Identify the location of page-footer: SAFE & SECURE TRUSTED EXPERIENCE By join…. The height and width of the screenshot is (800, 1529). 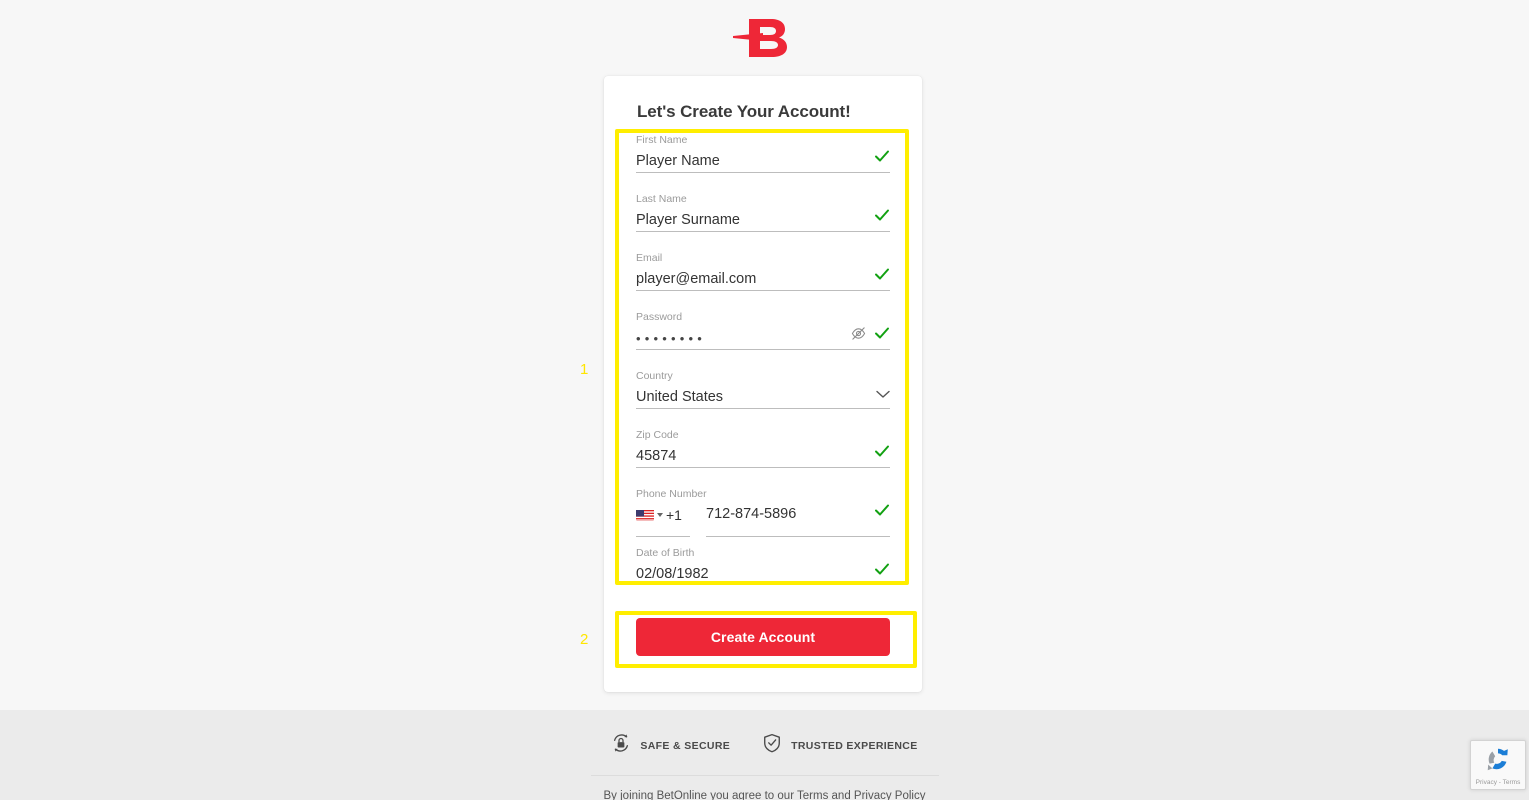
(764, 755).